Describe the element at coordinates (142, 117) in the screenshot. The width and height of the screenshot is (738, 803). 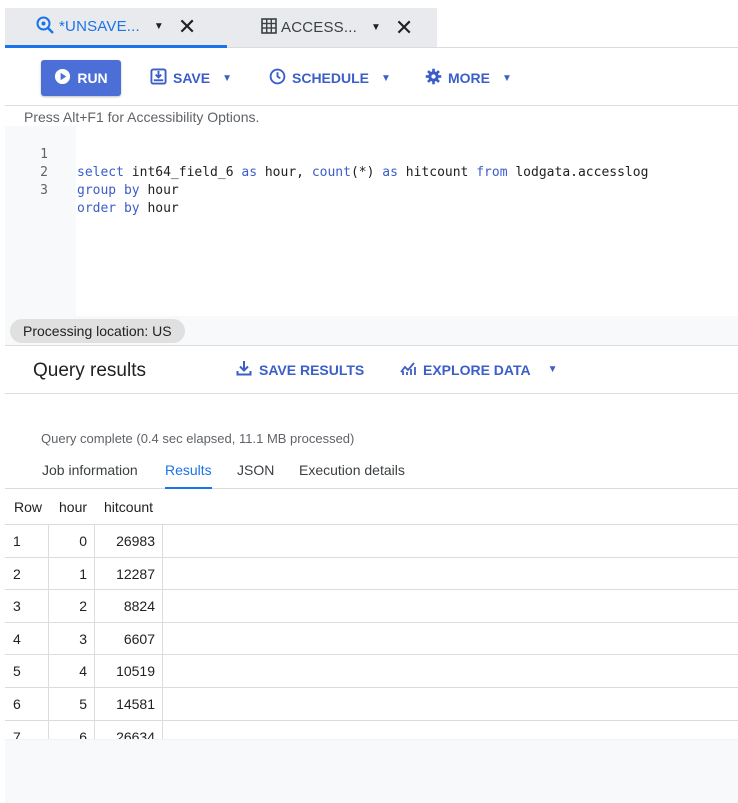
I see `accessibility-hint: Press Alt+F1 for Accessibility Options.` at that location.